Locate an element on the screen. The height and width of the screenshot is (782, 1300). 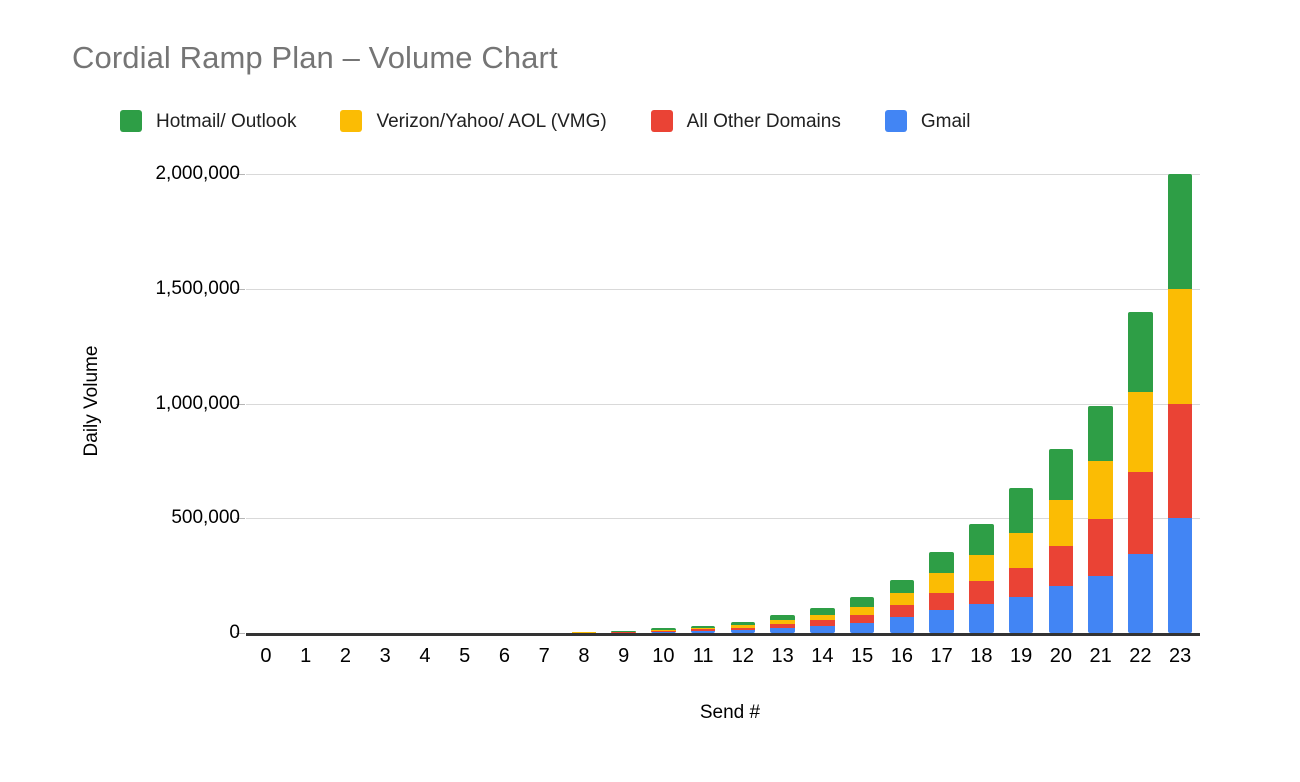
x-axis-tick-label: 17 is located at coordinates (941, 656).